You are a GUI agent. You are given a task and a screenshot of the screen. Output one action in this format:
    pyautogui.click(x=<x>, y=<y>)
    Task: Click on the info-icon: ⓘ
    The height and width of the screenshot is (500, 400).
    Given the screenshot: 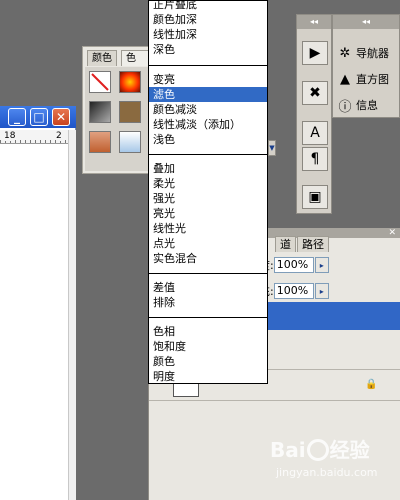 What is the action you would take?
    pyautogui.click(x=345, y=107)
    